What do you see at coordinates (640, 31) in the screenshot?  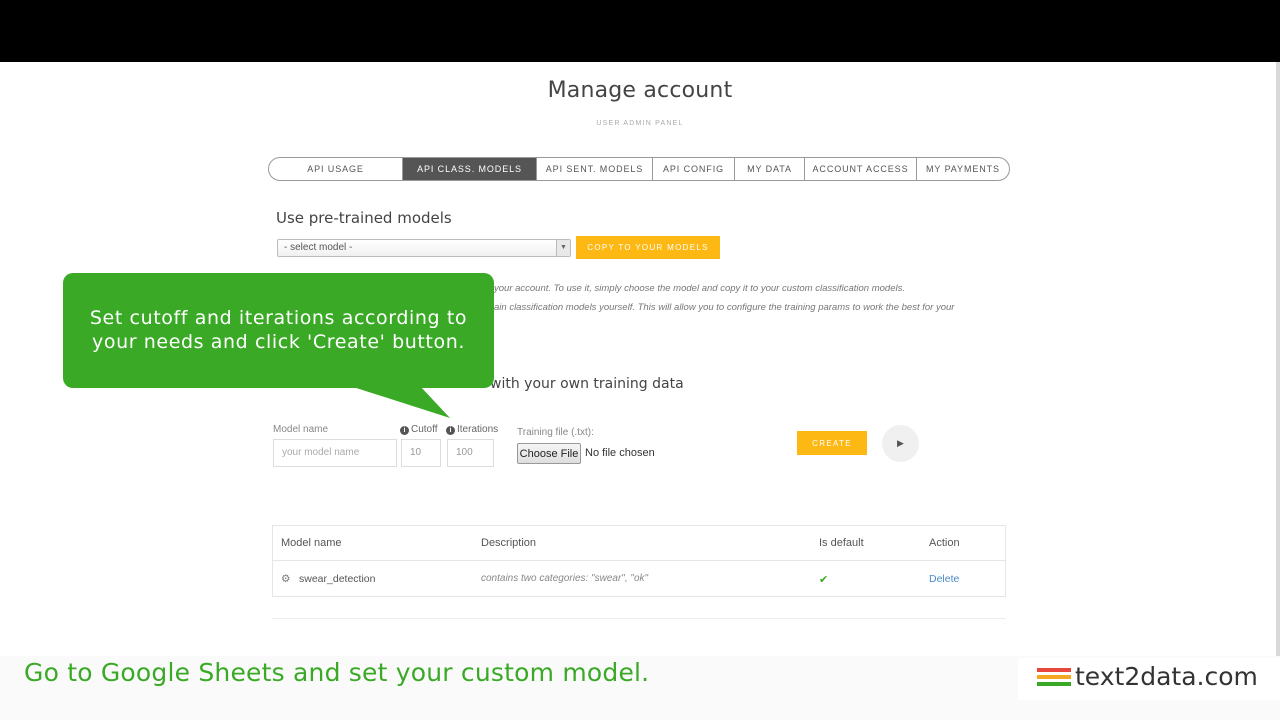 I see `video-top-bar` at bounding box center [640, 31].